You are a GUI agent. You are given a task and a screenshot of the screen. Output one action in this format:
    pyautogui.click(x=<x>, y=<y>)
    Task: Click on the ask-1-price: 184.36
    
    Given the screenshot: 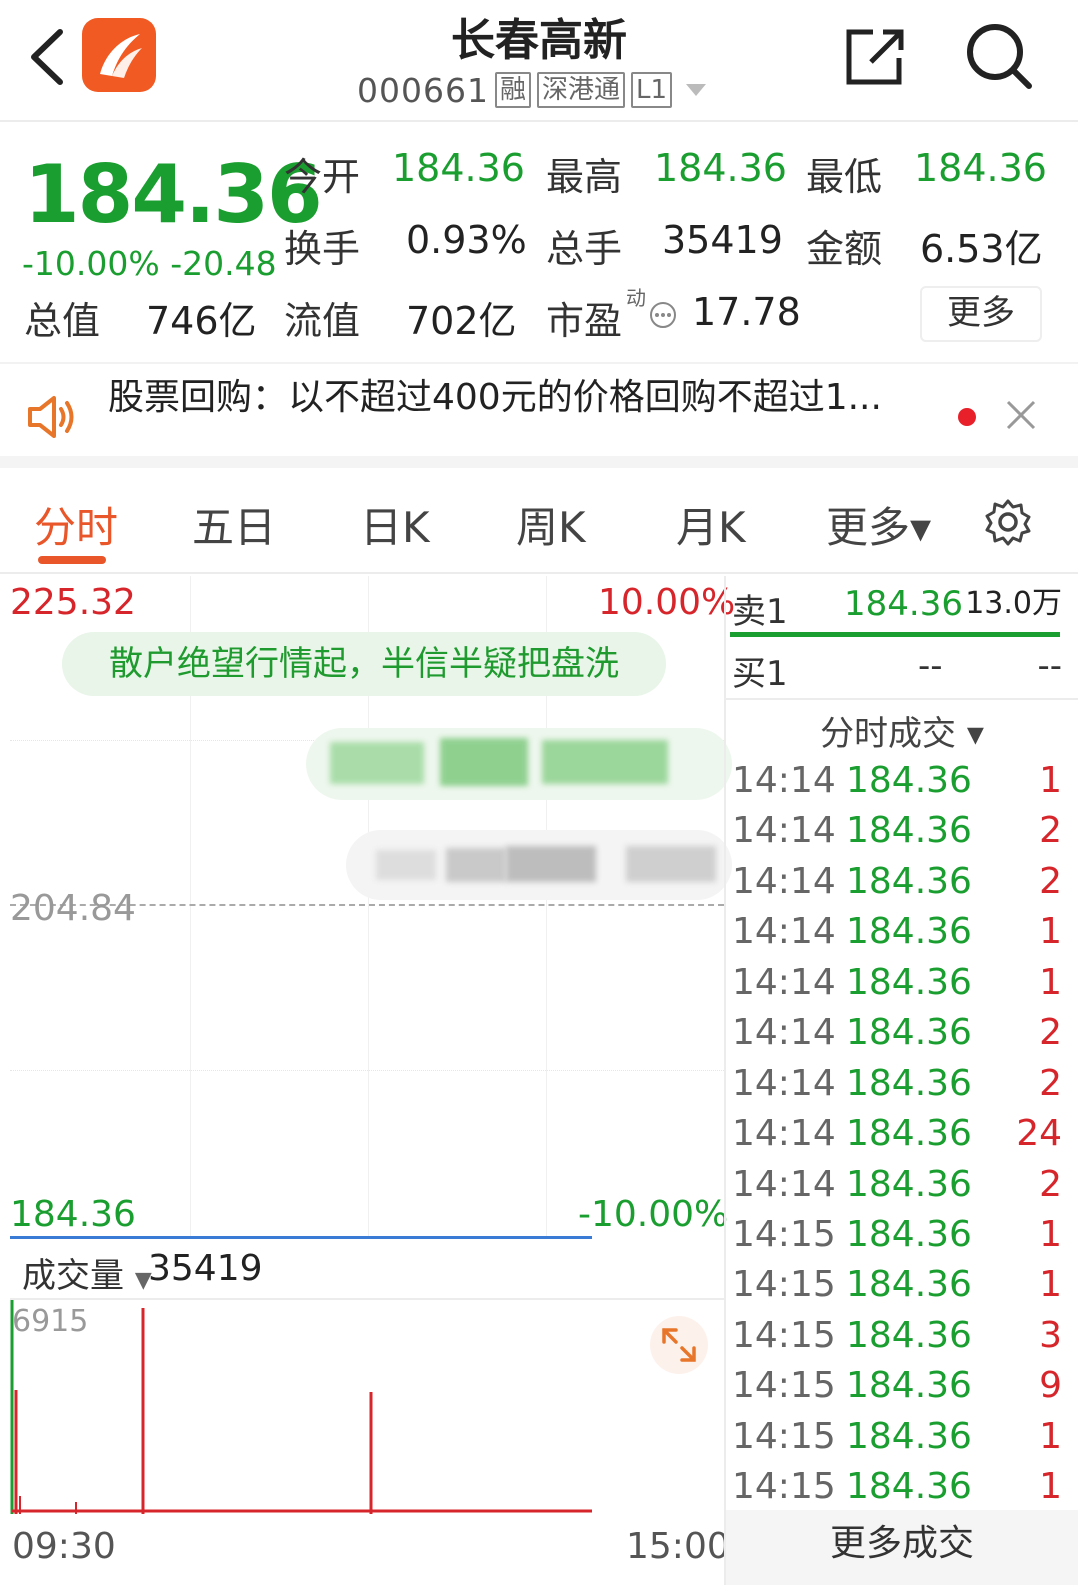 What is the action you would take?
    pyautogui.click(x=903, y=604)
    